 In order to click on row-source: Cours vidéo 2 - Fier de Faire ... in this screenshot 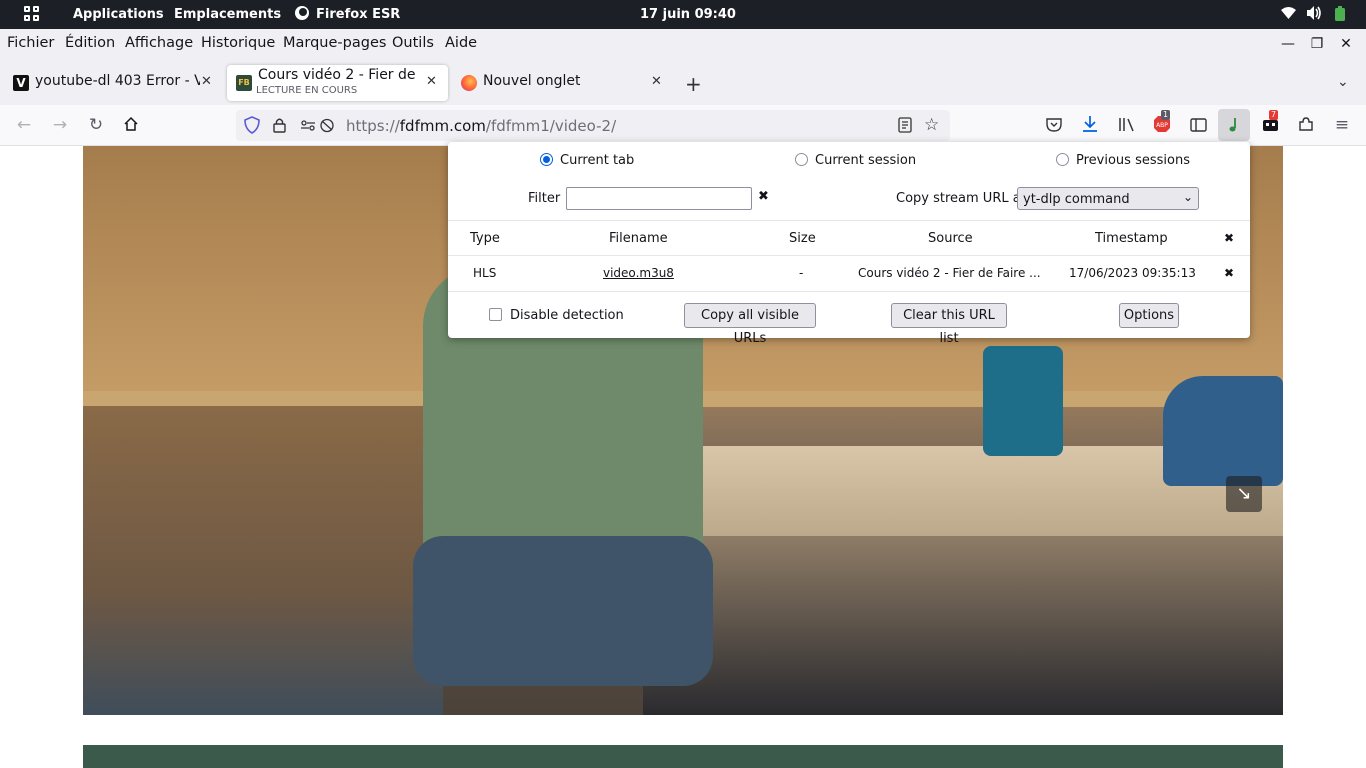, I will do `click(949, 273)`.